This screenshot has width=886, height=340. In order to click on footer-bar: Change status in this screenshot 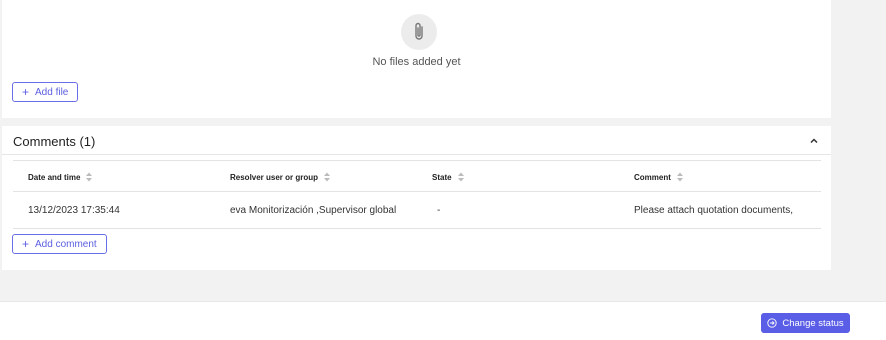, I will do `click(443, 320)`.